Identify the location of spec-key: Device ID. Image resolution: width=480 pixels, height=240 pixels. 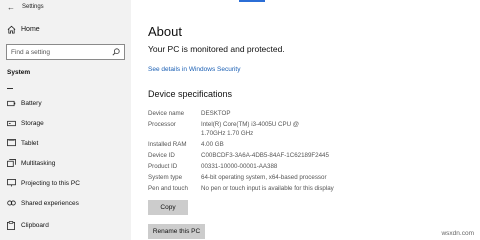
(161, 155).